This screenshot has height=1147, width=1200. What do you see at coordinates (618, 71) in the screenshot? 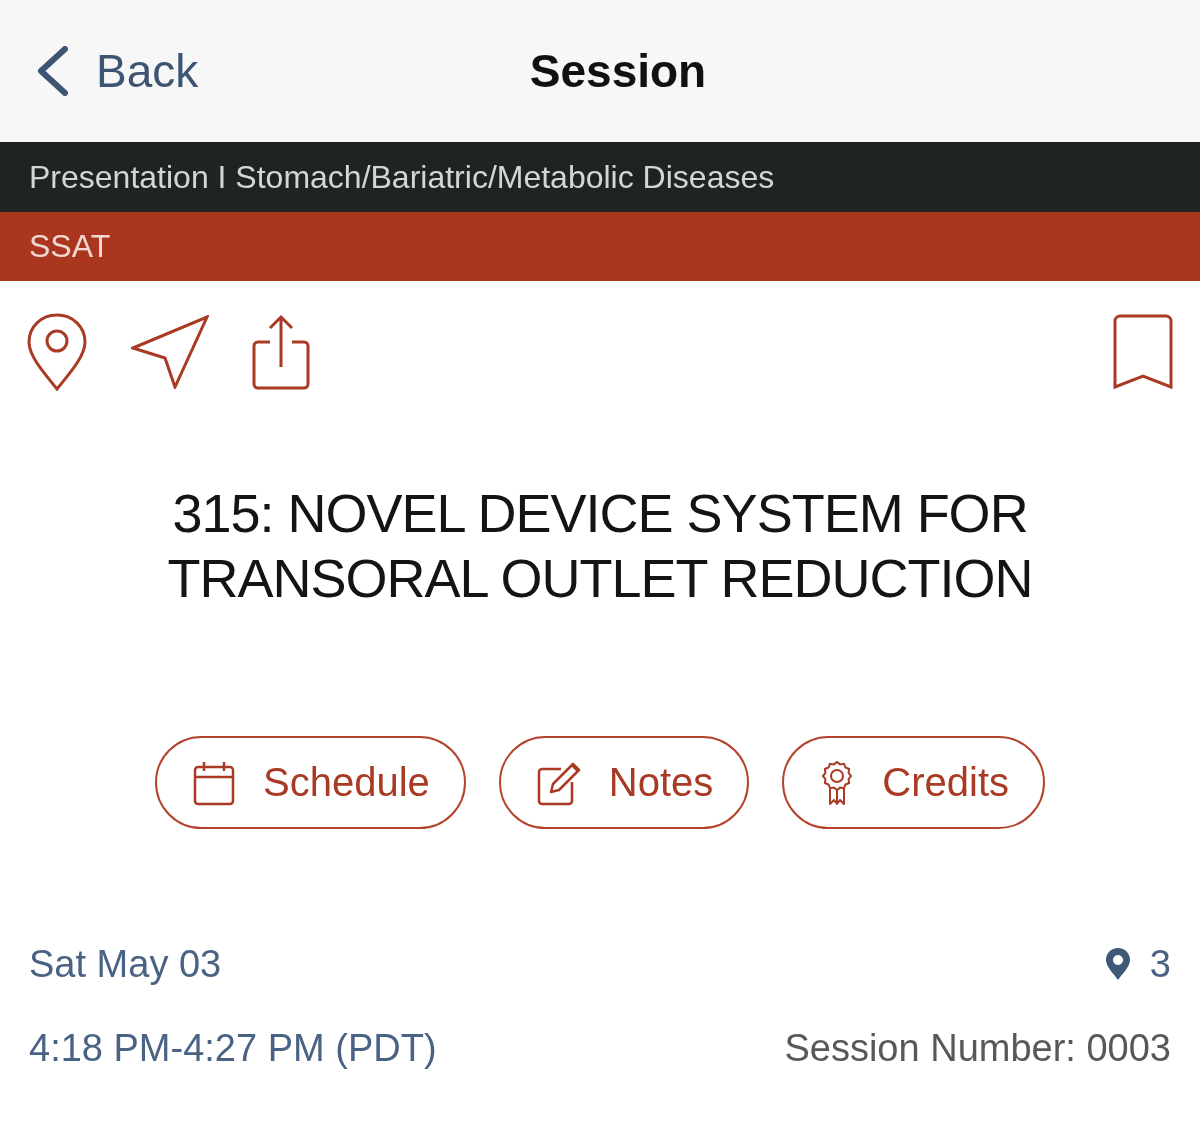
I see `screen-title: Session` at bounding box center [618, 71].